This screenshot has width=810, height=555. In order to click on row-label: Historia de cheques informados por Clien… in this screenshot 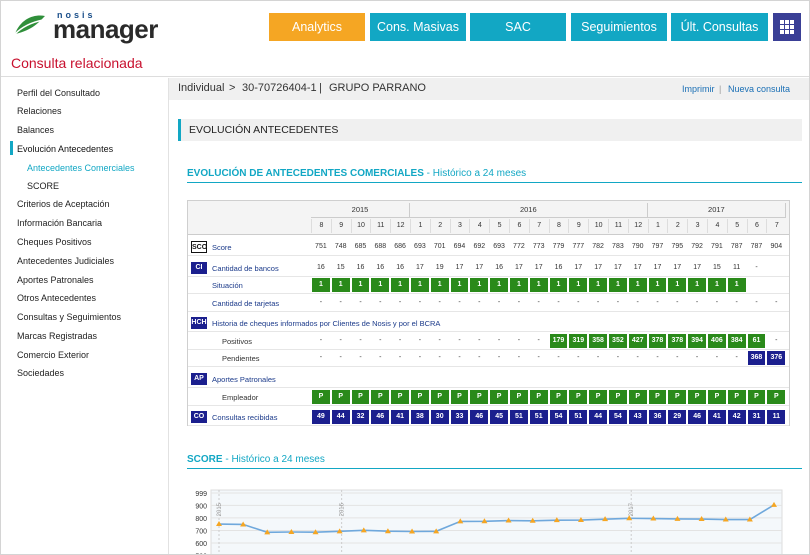, I will do `click(326, 323)`.